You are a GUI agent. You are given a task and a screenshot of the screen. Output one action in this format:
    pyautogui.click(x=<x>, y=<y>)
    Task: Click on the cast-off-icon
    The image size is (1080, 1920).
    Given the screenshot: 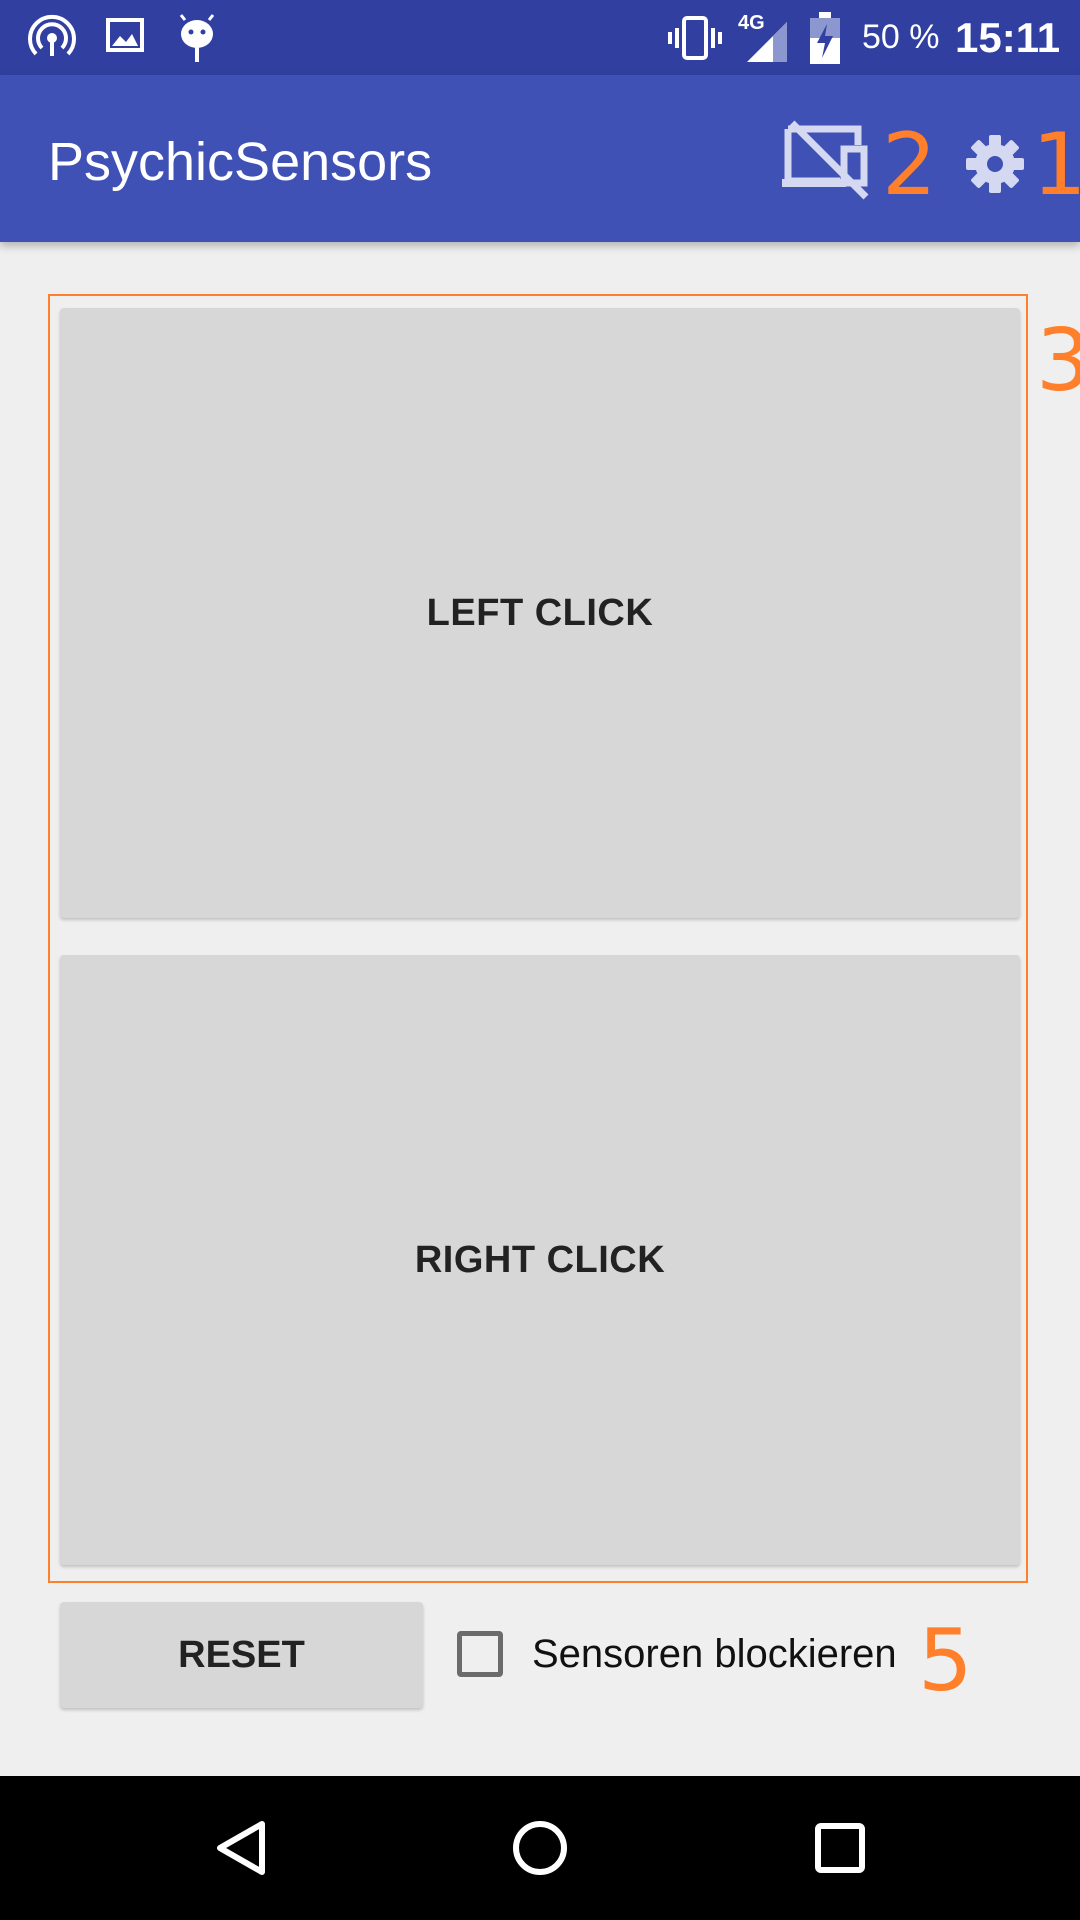 What is the action you would take?
    pyautogui.click(x=828, y=160)
    